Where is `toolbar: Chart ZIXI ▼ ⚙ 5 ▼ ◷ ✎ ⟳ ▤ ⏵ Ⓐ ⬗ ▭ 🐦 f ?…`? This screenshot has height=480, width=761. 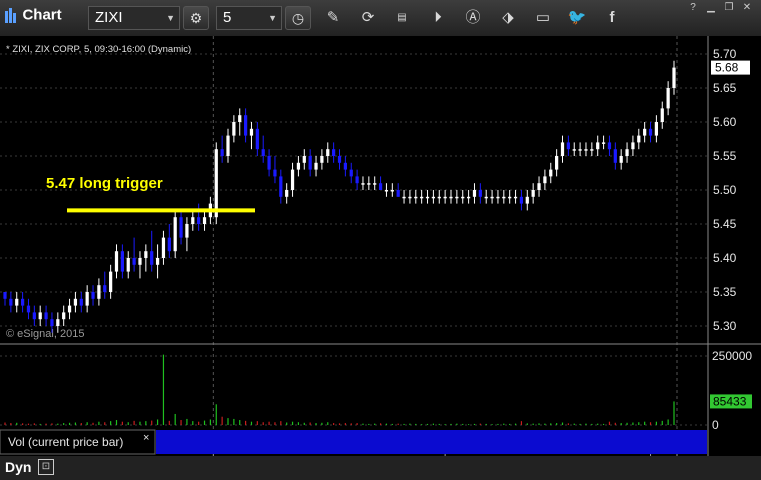
toolbar: Chart ZIXI ▼ ⚙ 5 ▼ ◷ ✎ ⟳ ▤ ⏵ Ⓐ ⬗ ▭ 🐦 f ?… is located at coordinates (380, 18).